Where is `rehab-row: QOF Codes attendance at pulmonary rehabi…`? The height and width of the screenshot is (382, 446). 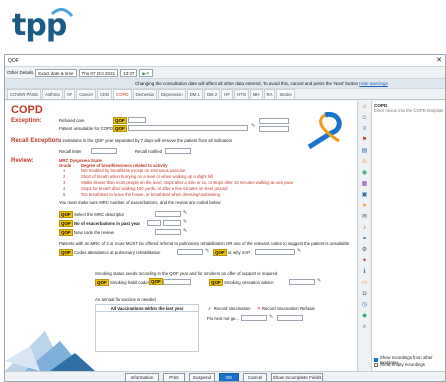 rehab-row: QOF Codes attendance at pulmonary rehabi… is located at coordinates (110, 252).